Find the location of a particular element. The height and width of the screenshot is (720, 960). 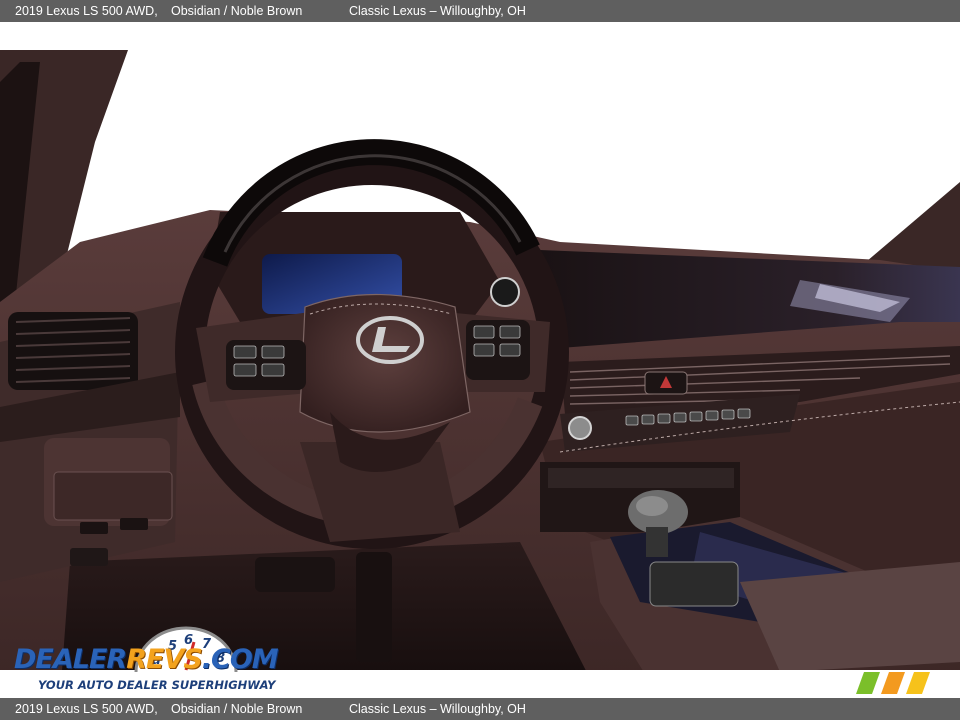

caption-dealer-bottom: Classic Lexus – Willoughby, OH is located at coordinates (437, 709).